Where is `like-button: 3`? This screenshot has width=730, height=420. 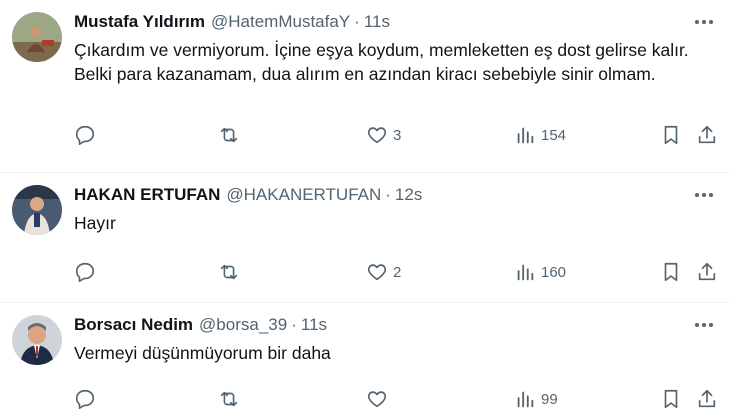 like-button: 3 is located at coordinates (383, 135).